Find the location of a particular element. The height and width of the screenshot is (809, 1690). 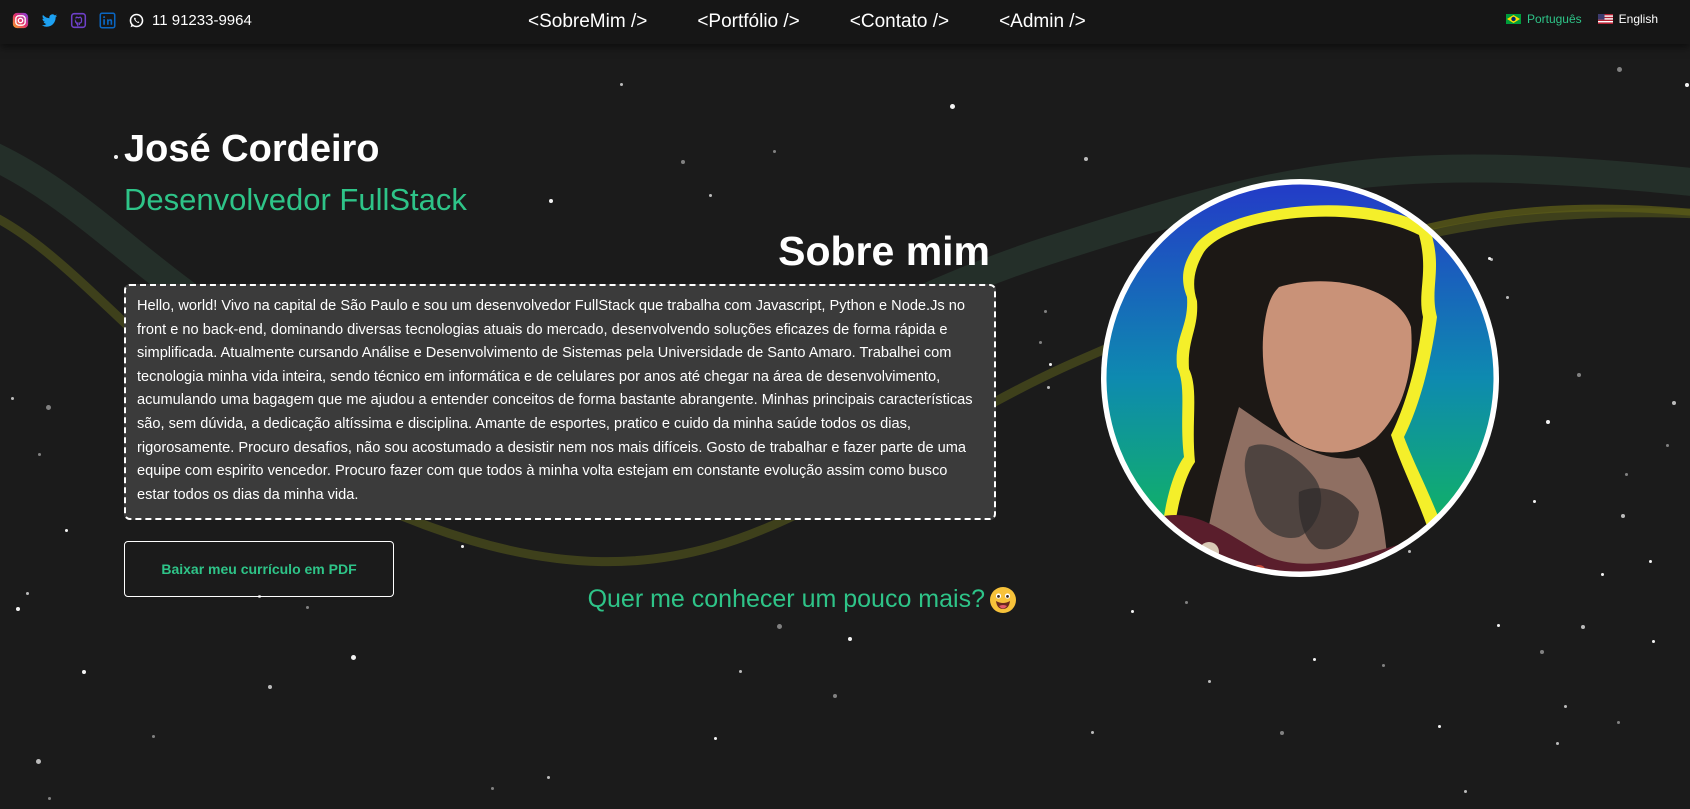

instagram-icon is located at coordinates (20, 20).